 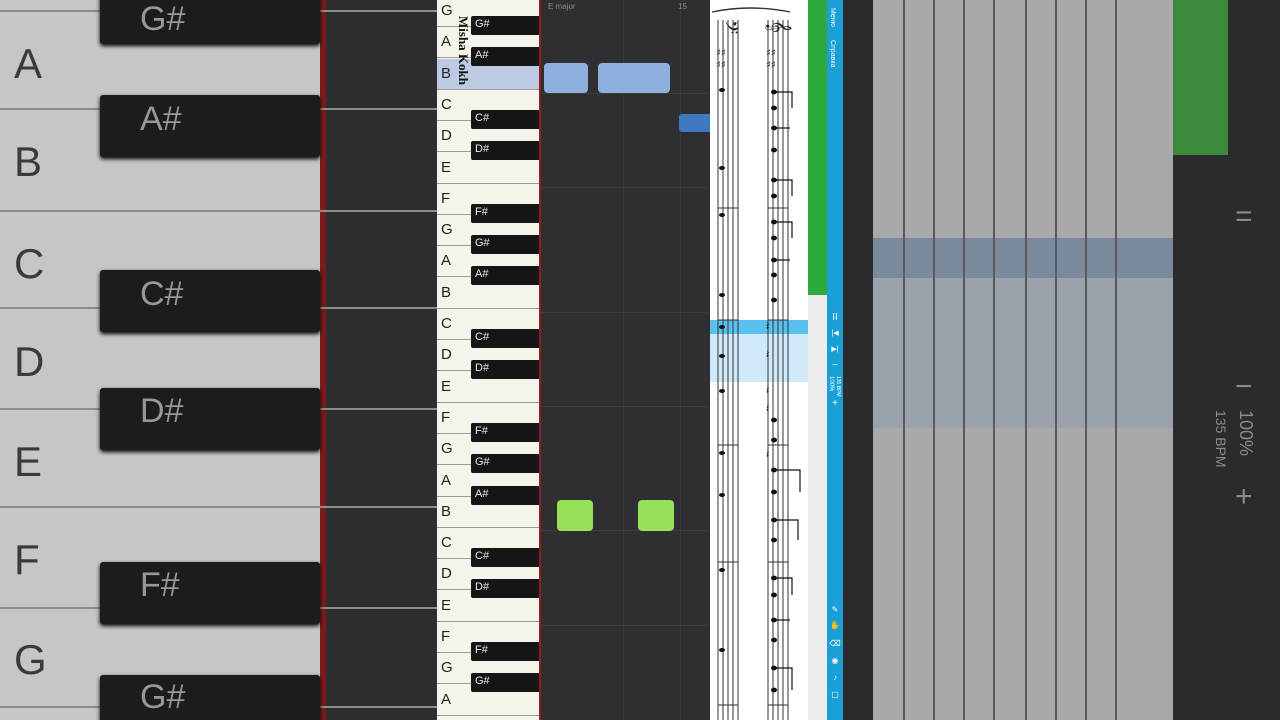 What do you see at coordinates (835, 334) in the screenshot?
I see `prev-icon: |◀` at bounding box center [835, 334].